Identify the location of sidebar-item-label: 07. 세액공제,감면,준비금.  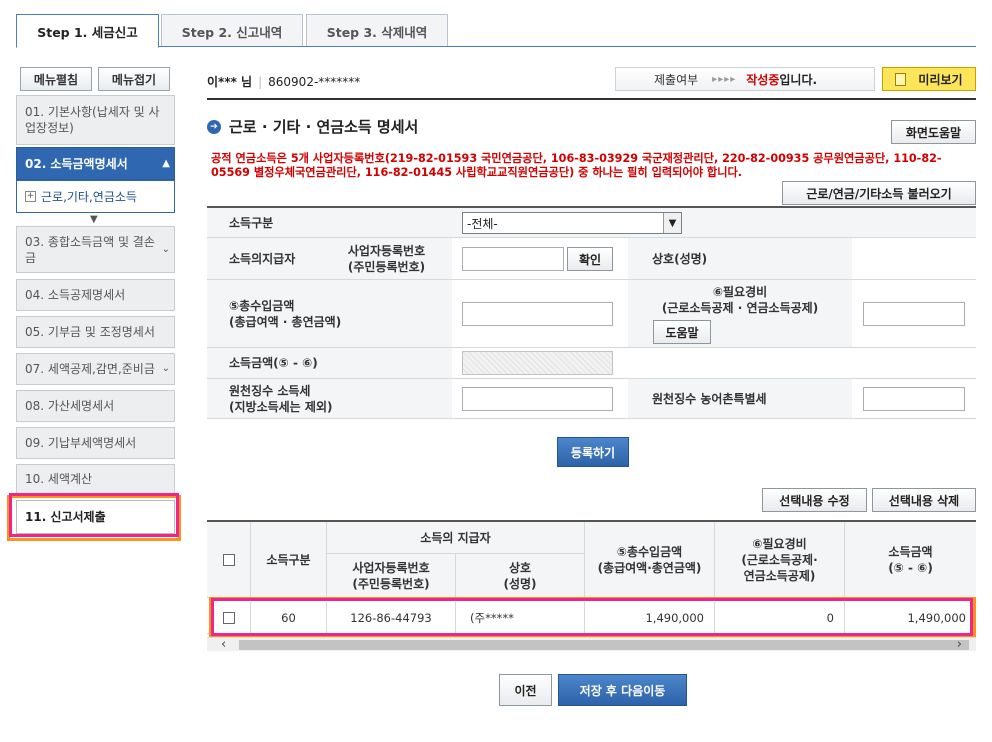
(90, 369).